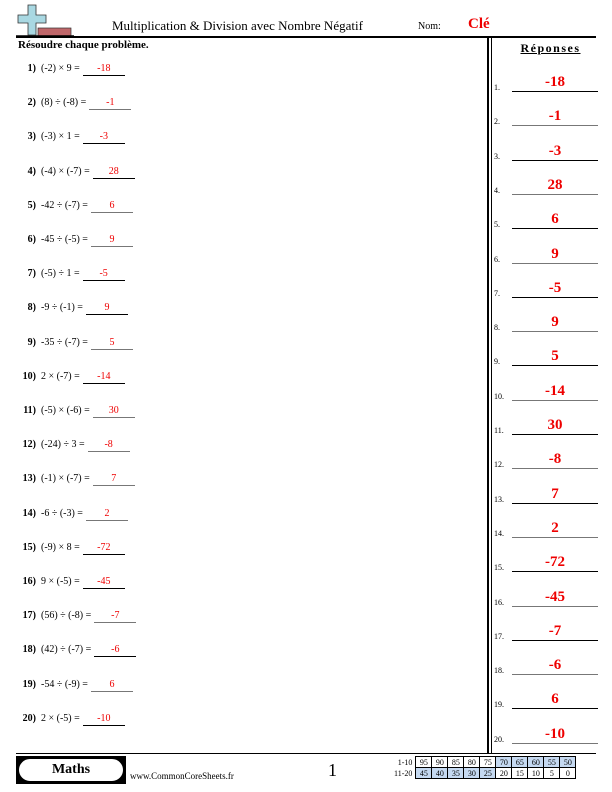 The image size is (612, 792). Describe the element at coordinates (568, 762) in the screenshot. I see `score-cell: 50` at that location.